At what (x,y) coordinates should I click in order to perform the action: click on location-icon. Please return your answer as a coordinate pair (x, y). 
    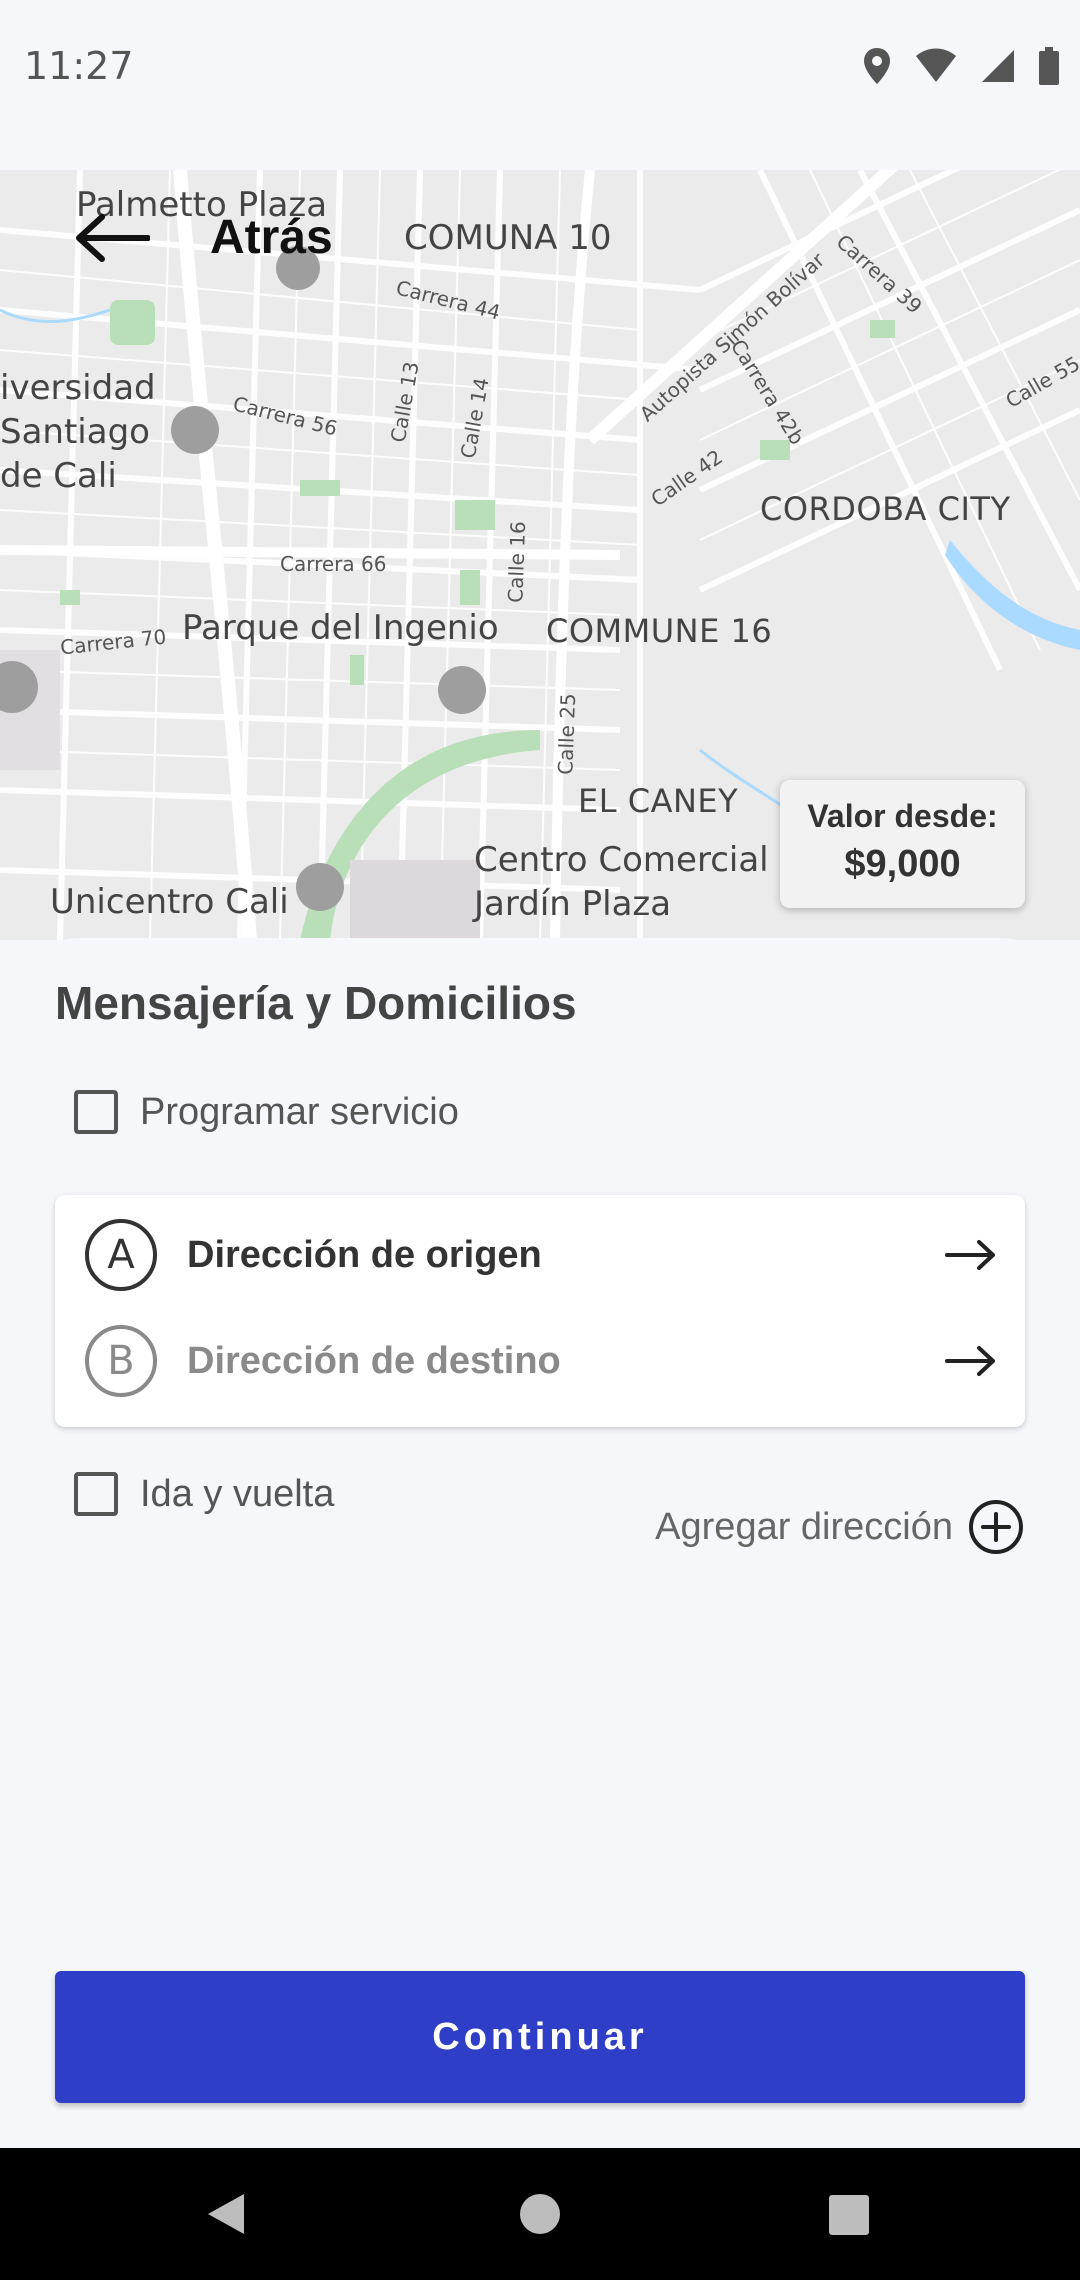
    Looking at the image, I should click on (877, 66).